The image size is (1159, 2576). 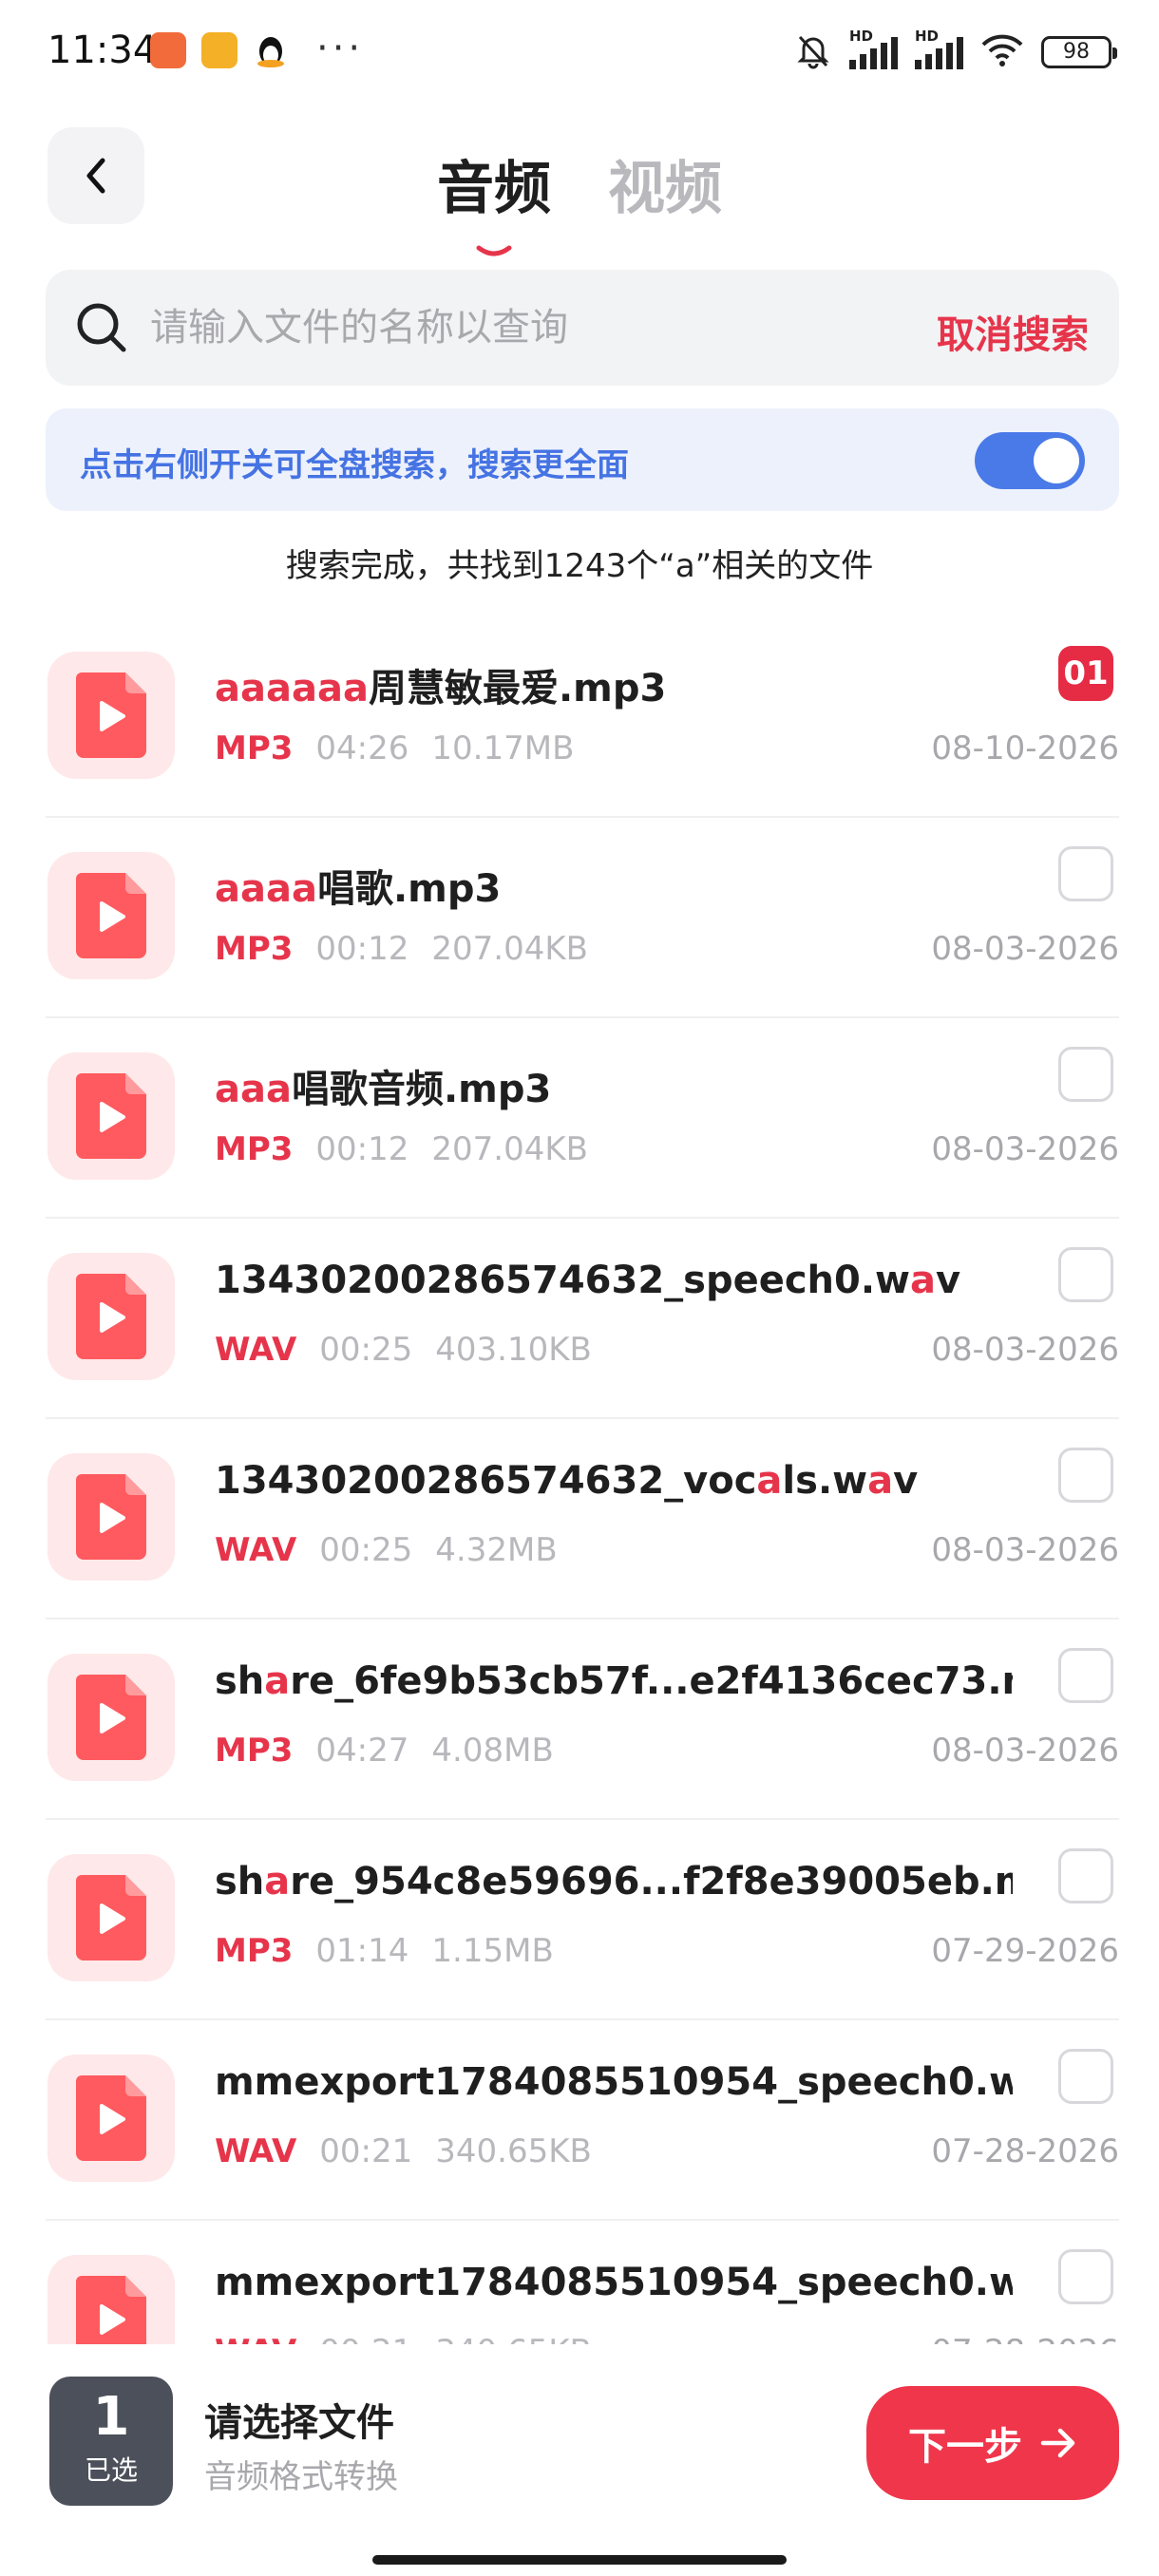 I want to click on app-orange-icon, so click(x=168, y=50).